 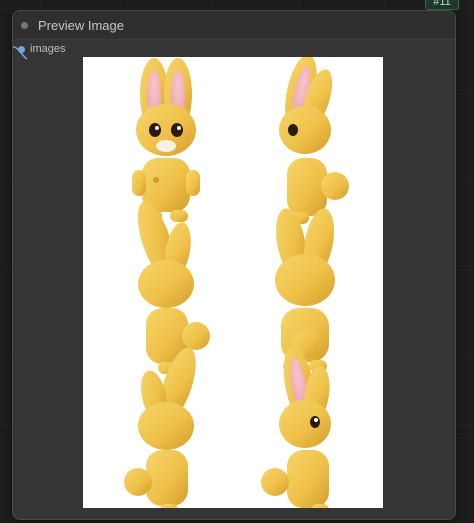 What do you see at coordinates (296, 427) in the screenshot?
I see `rabbit-side-front-view` at bounding box center [296, 427].